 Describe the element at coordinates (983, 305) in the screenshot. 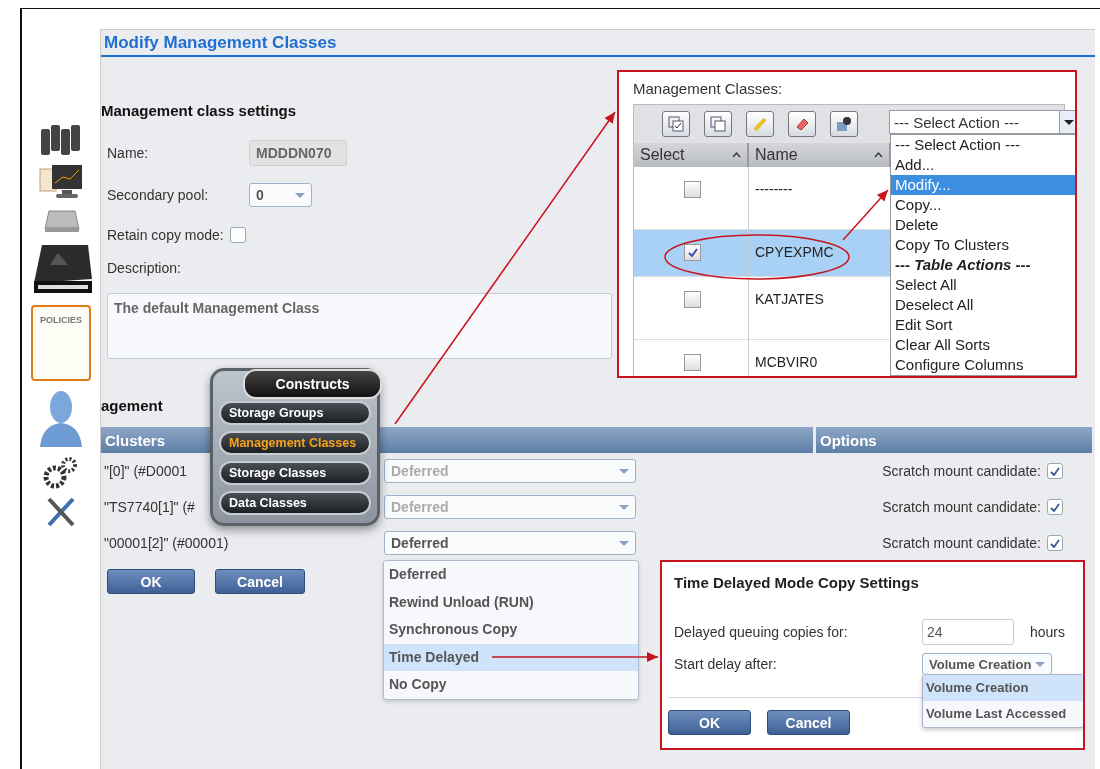

I see `menu-item: Deselect All` at that location.